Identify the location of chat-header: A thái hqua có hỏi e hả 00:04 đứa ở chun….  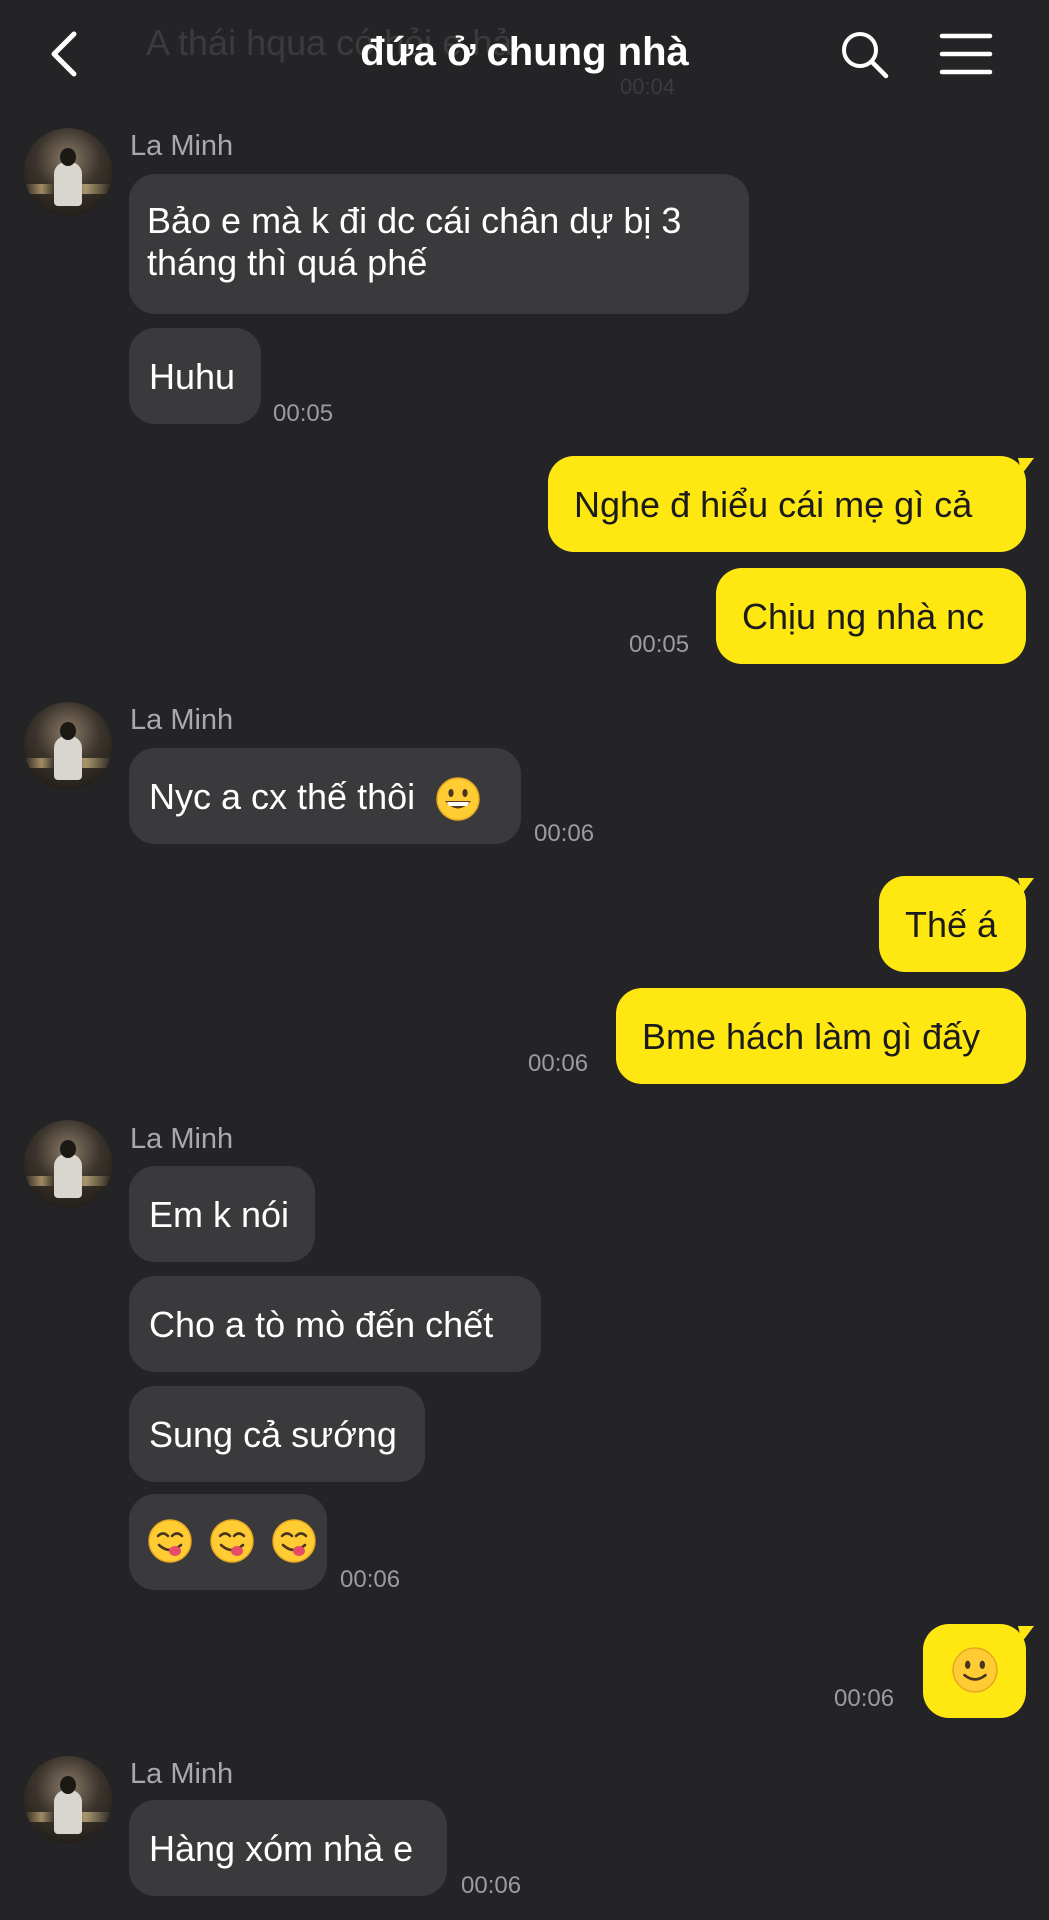
(524, 56).